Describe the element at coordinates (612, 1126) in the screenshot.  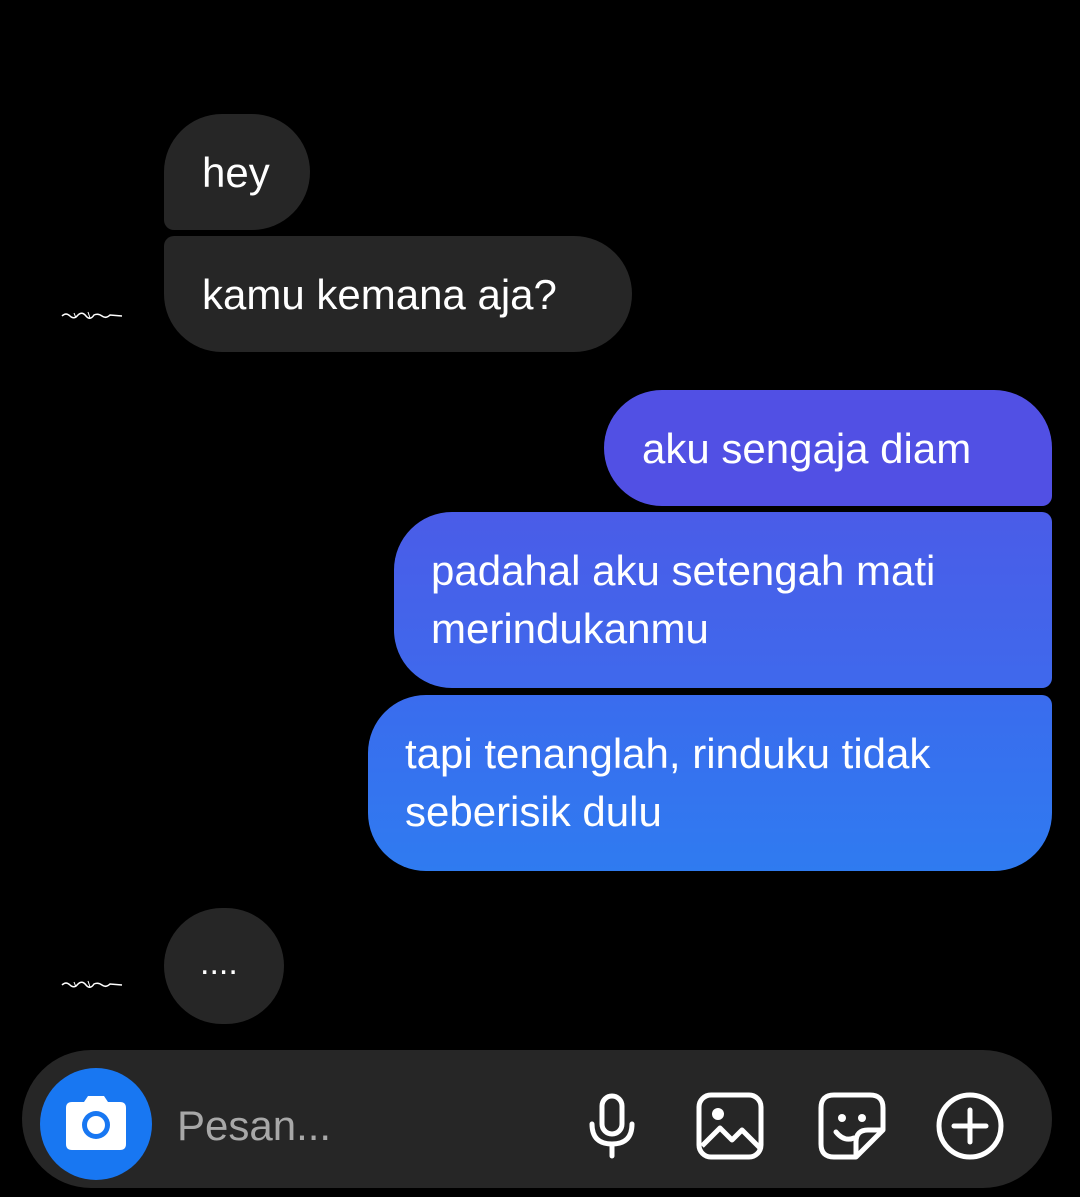
I see `microphone-icon` at that location.